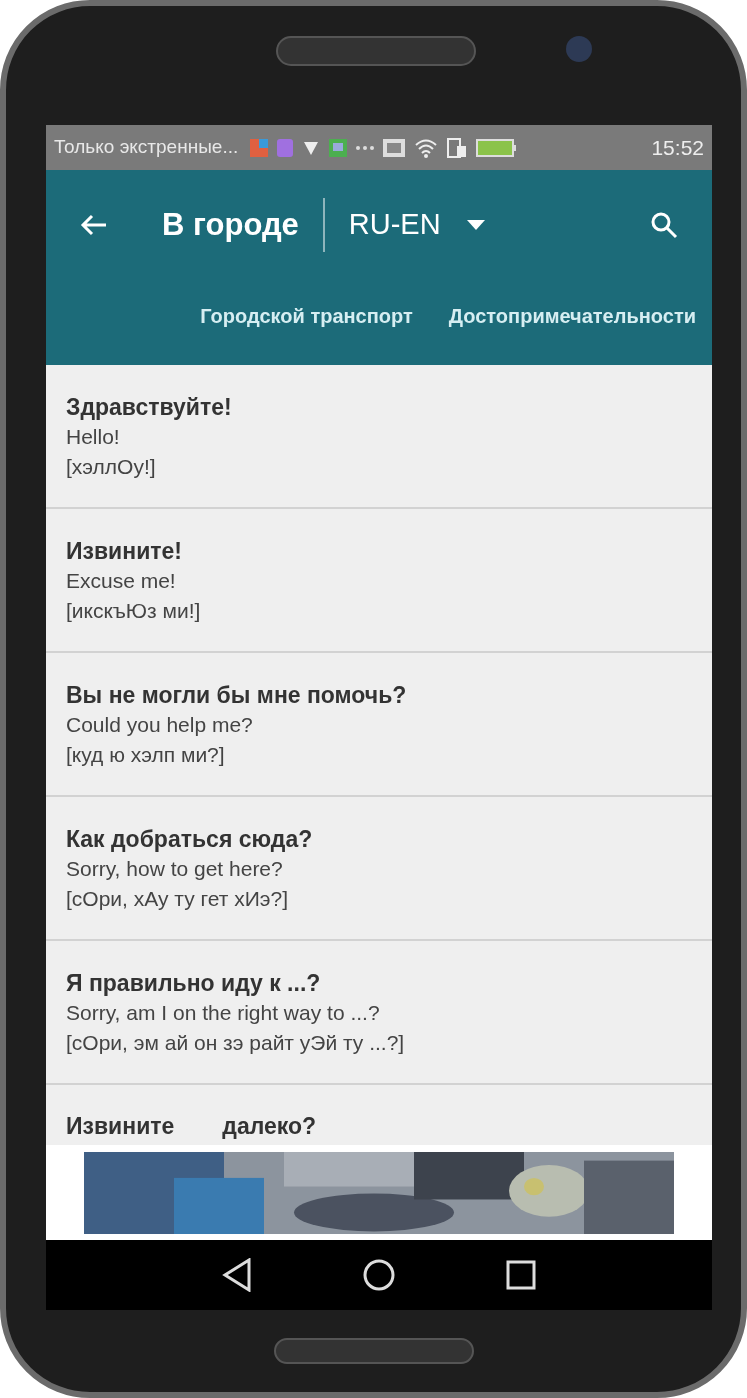  Describe the element at coordinates (93, 437) in the screenshot. I see `translation-text: Hello!` at that location.